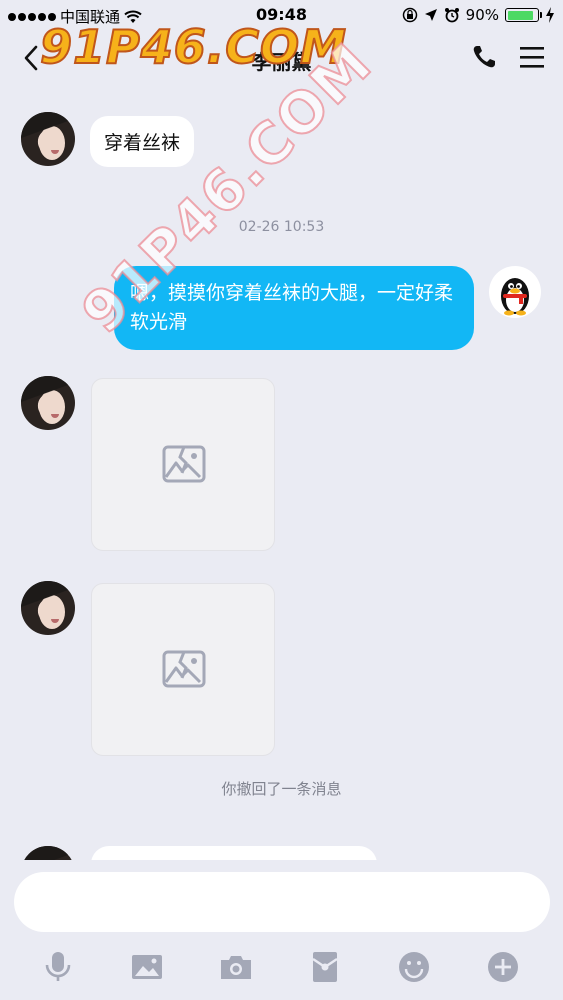 The width and height of the screenshot is (563, 1000). I want to click on battery-percent: 90%, so click(482, 15).